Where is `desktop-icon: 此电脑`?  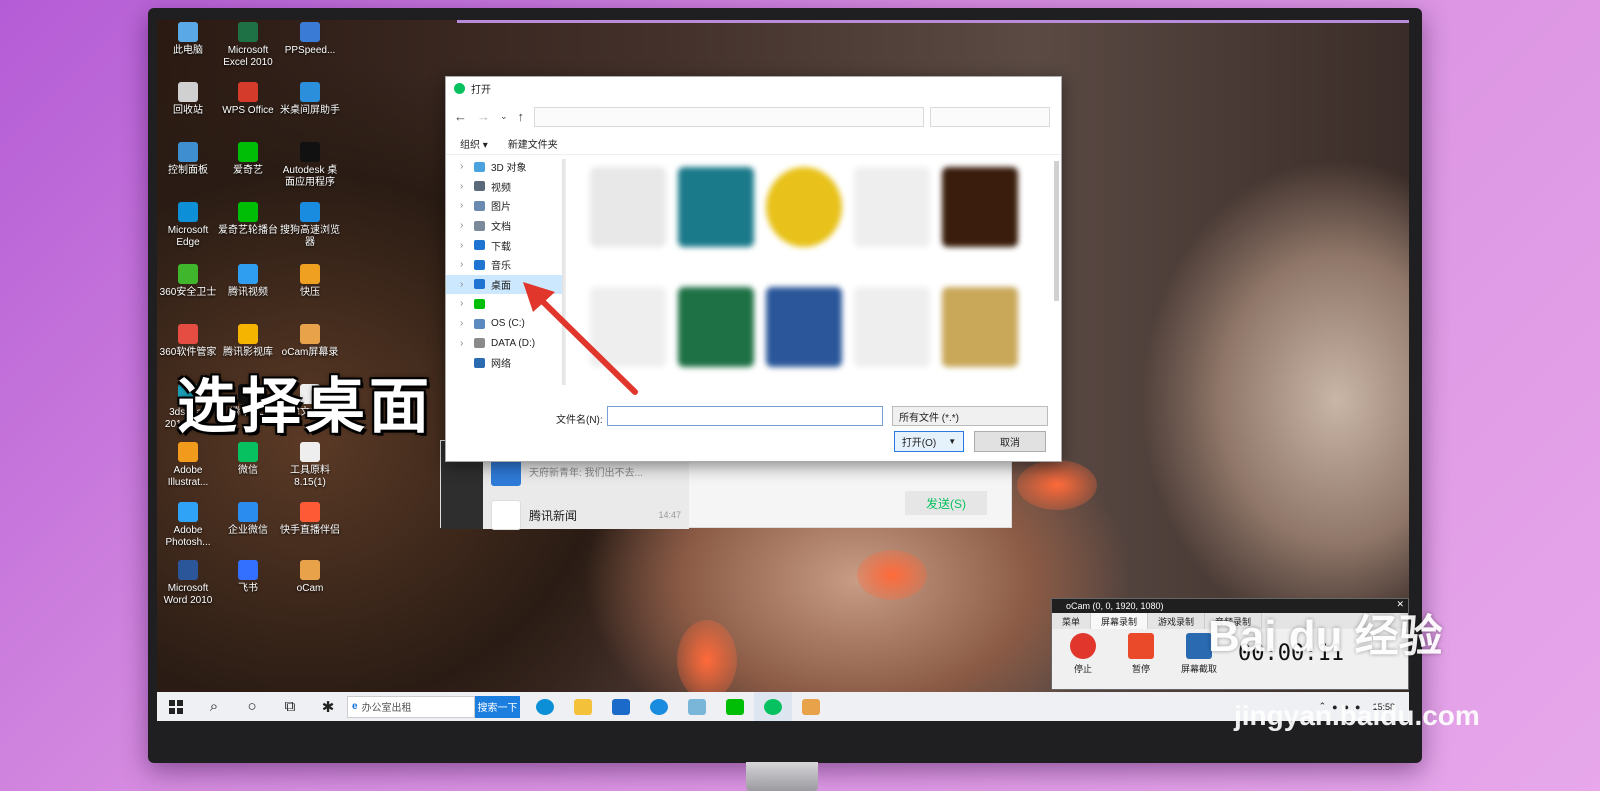 desktop-icon: 此电脑 is located at coordinates (188, 39).